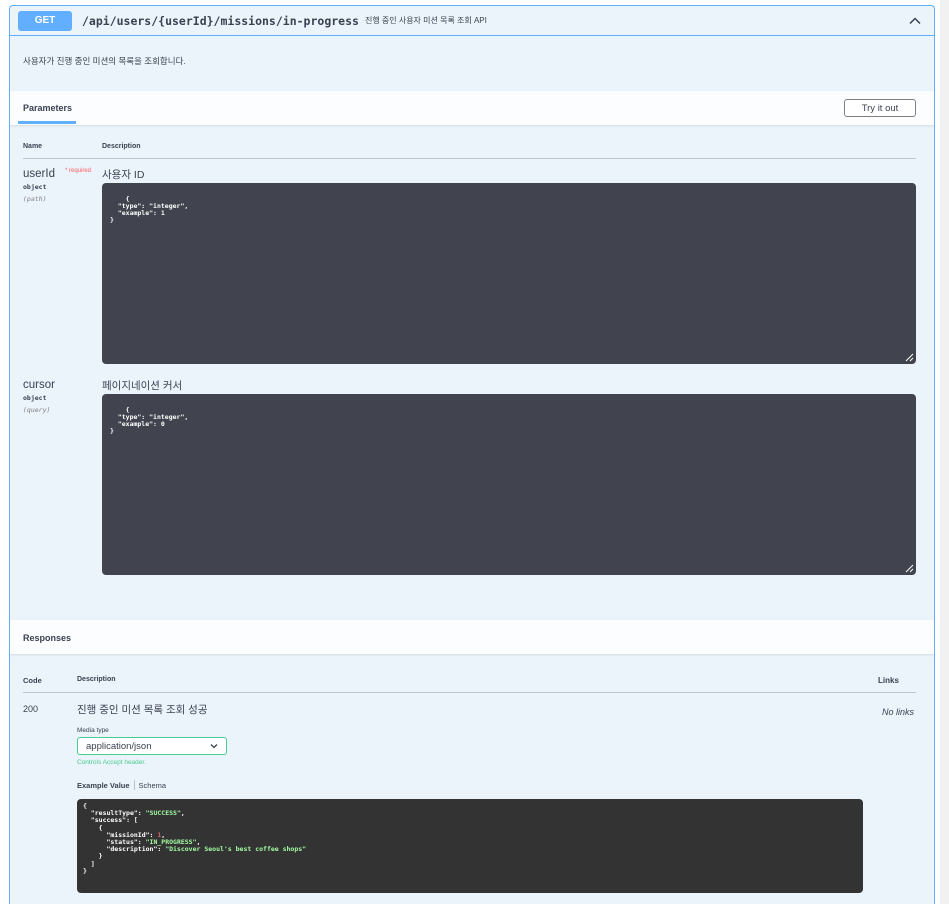 This screenshot has height=904, width=949. What do you see at coordinates (472, 108) in the screenshot?
I see `parameters-header: Parameters Try it out` at bounding box center [472, 108].